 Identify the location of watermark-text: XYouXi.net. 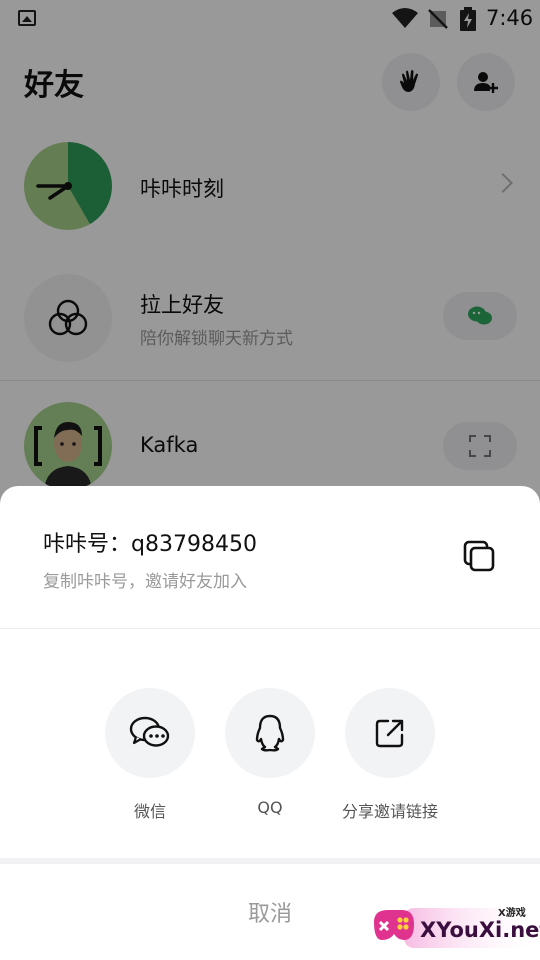
(480, 930).